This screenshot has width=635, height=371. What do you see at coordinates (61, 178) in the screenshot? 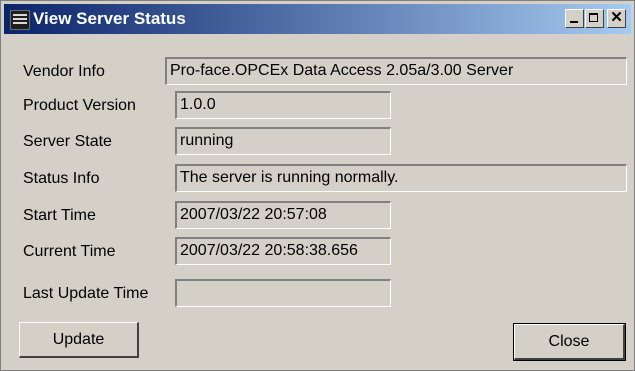
I see `status-info-label: Status Info` at bounding box center [61, 178].